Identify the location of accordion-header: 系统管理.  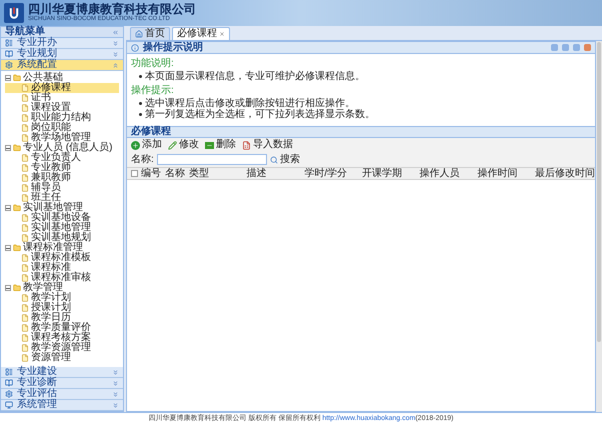
(62, 405).